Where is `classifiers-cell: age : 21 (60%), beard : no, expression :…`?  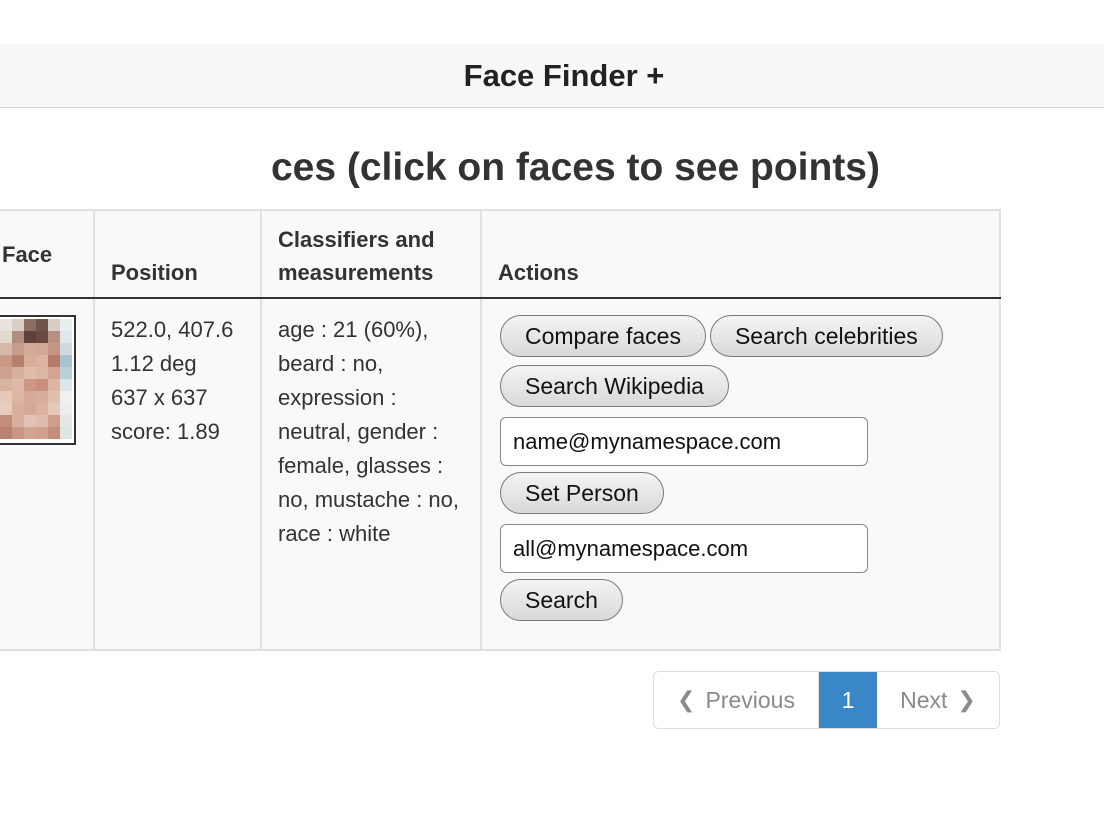 classifiers-cell: age : 21 (60%), beard : no, expression :… is located at coordinates (371, 474).